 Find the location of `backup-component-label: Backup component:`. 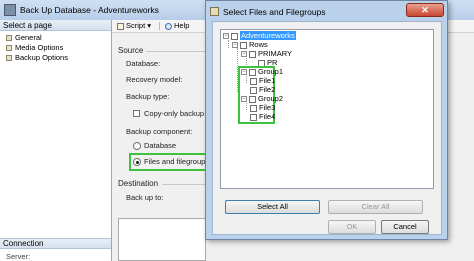

backup-component-label: Backup component: is located at coordinates (159, 131).